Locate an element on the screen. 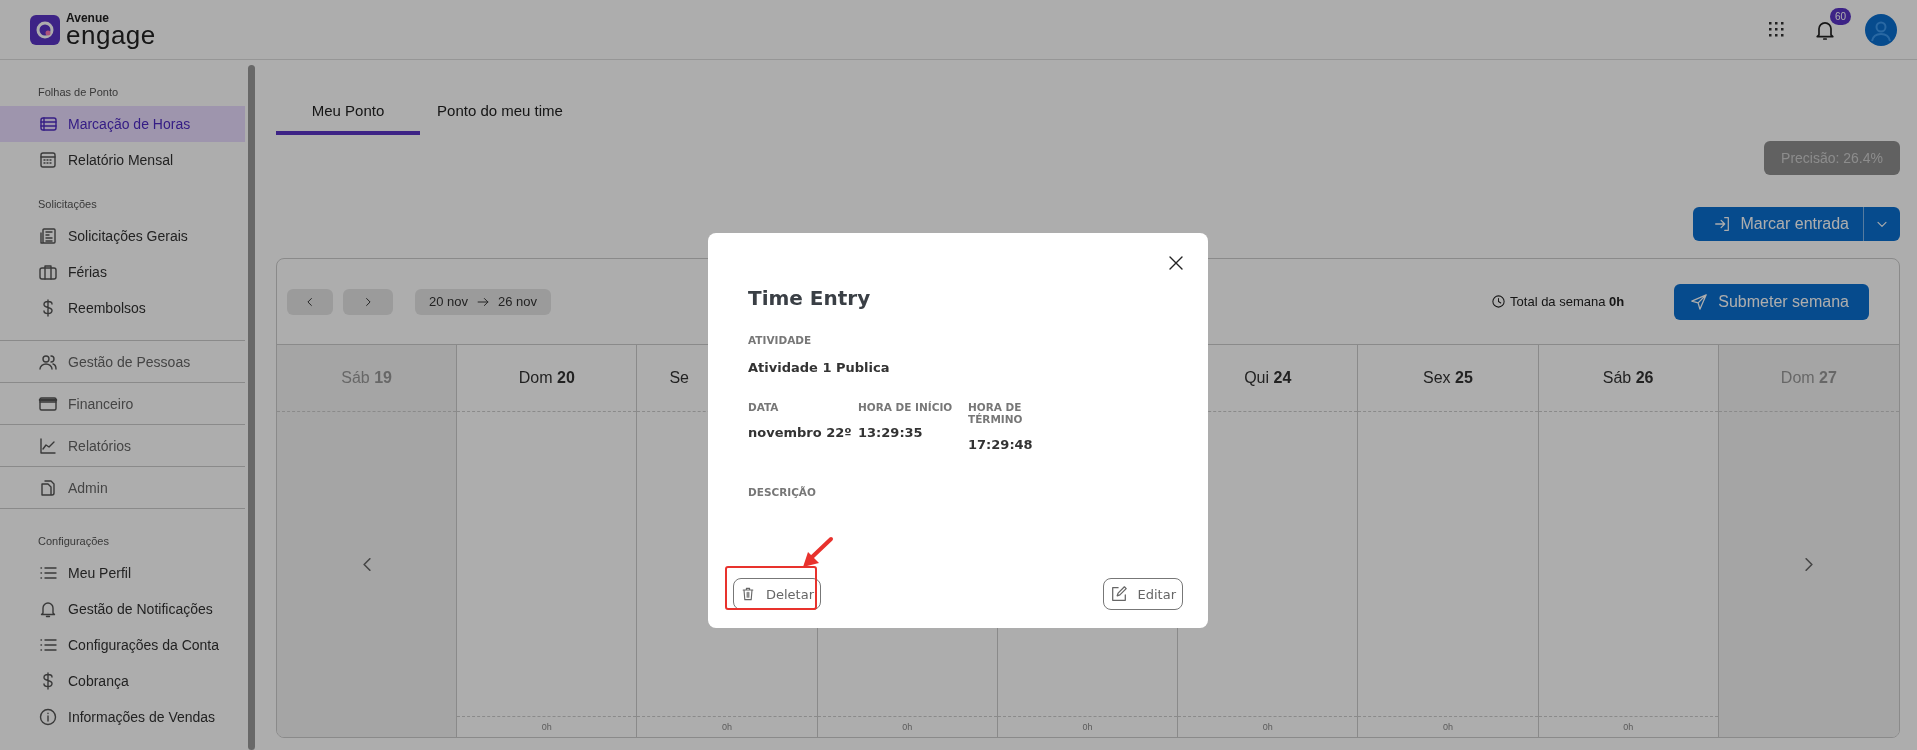 This screenshot has height=750, width=1917. sidebar-item: Marcação de Horas is located at coordinates (122, 124).